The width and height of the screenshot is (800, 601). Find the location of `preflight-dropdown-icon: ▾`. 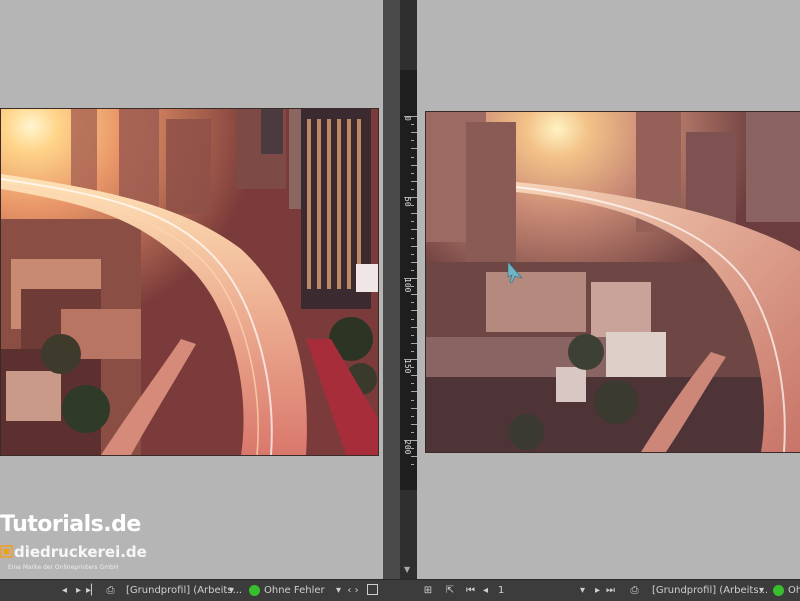

preflight-dropdown-icon: ▾ is located at coordinates (338, 590).